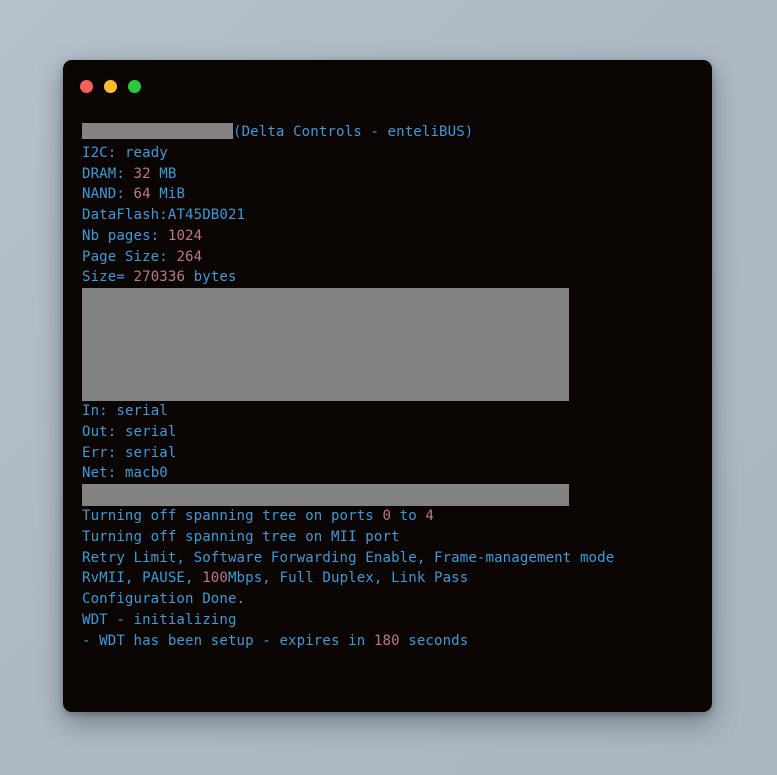 The image size is (777, 775). What do you see at coordinates (86, 86) in the screenshot?
I see `close-button-icon` at bounding box center [86, 86].